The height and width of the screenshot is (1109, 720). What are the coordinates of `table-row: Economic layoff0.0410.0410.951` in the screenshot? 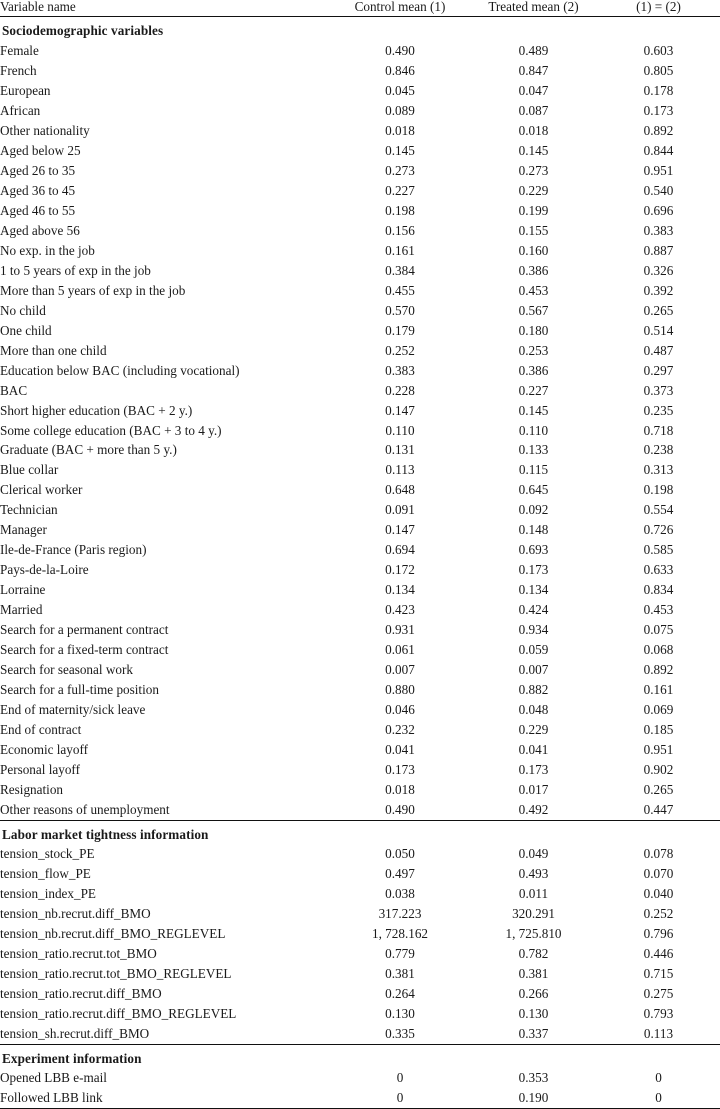 It's located at (360, 750).